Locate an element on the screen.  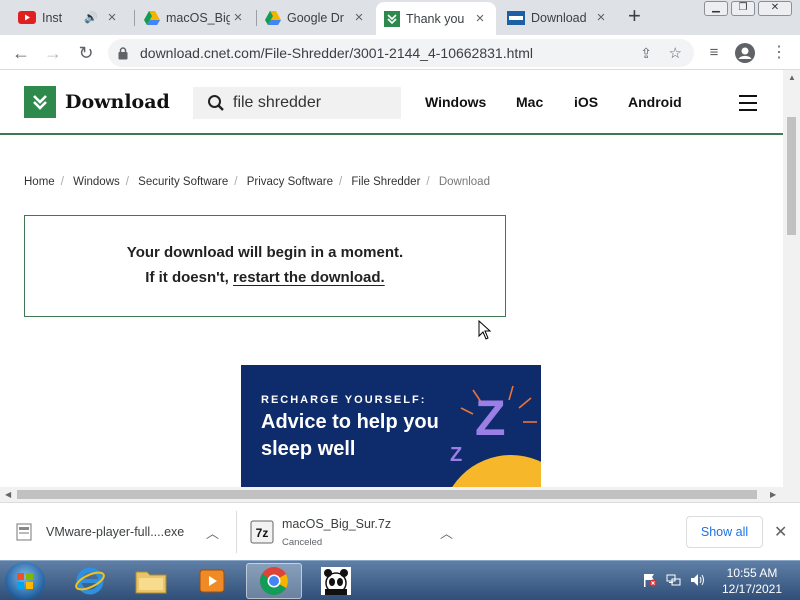
hamburger-menu-icon is located at coordinates (748, 103).